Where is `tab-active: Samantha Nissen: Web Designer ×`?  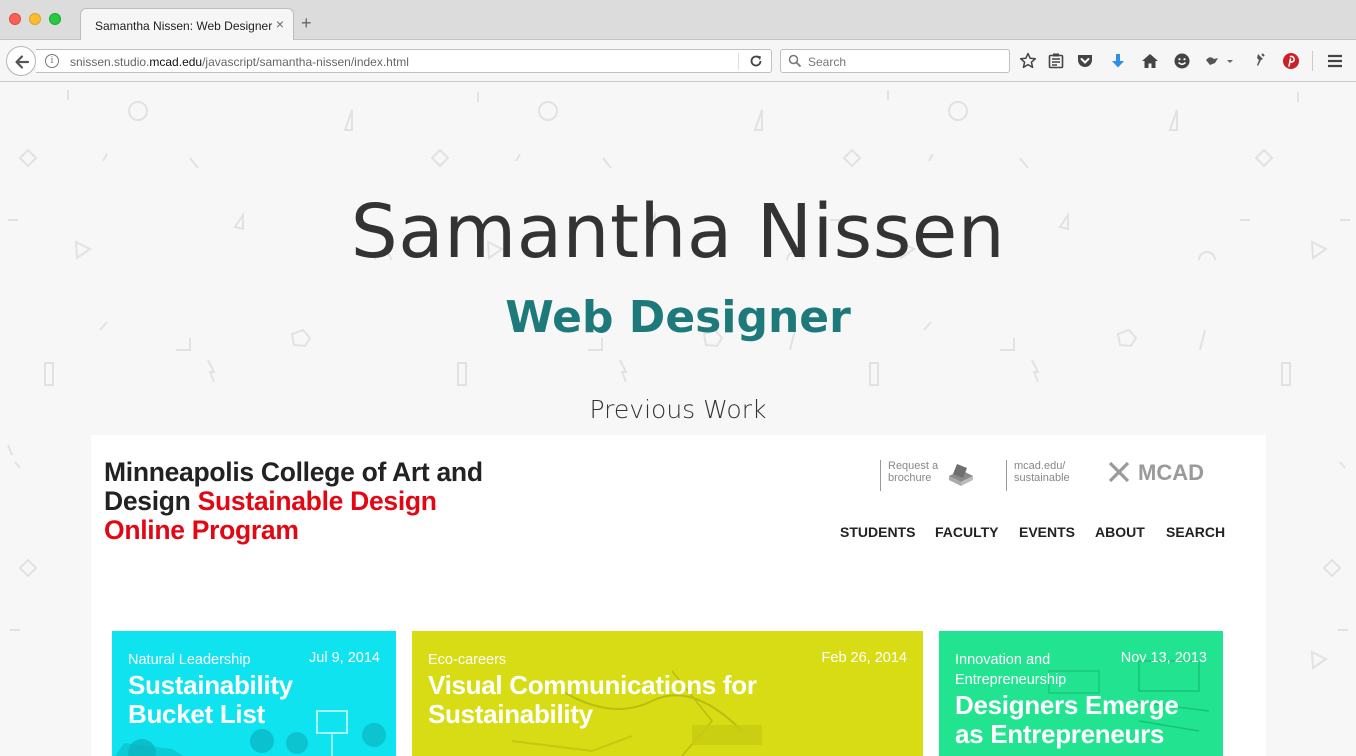
tab-active: Samantha Nissen: Web Designer × is located at coordinates (187, 24).